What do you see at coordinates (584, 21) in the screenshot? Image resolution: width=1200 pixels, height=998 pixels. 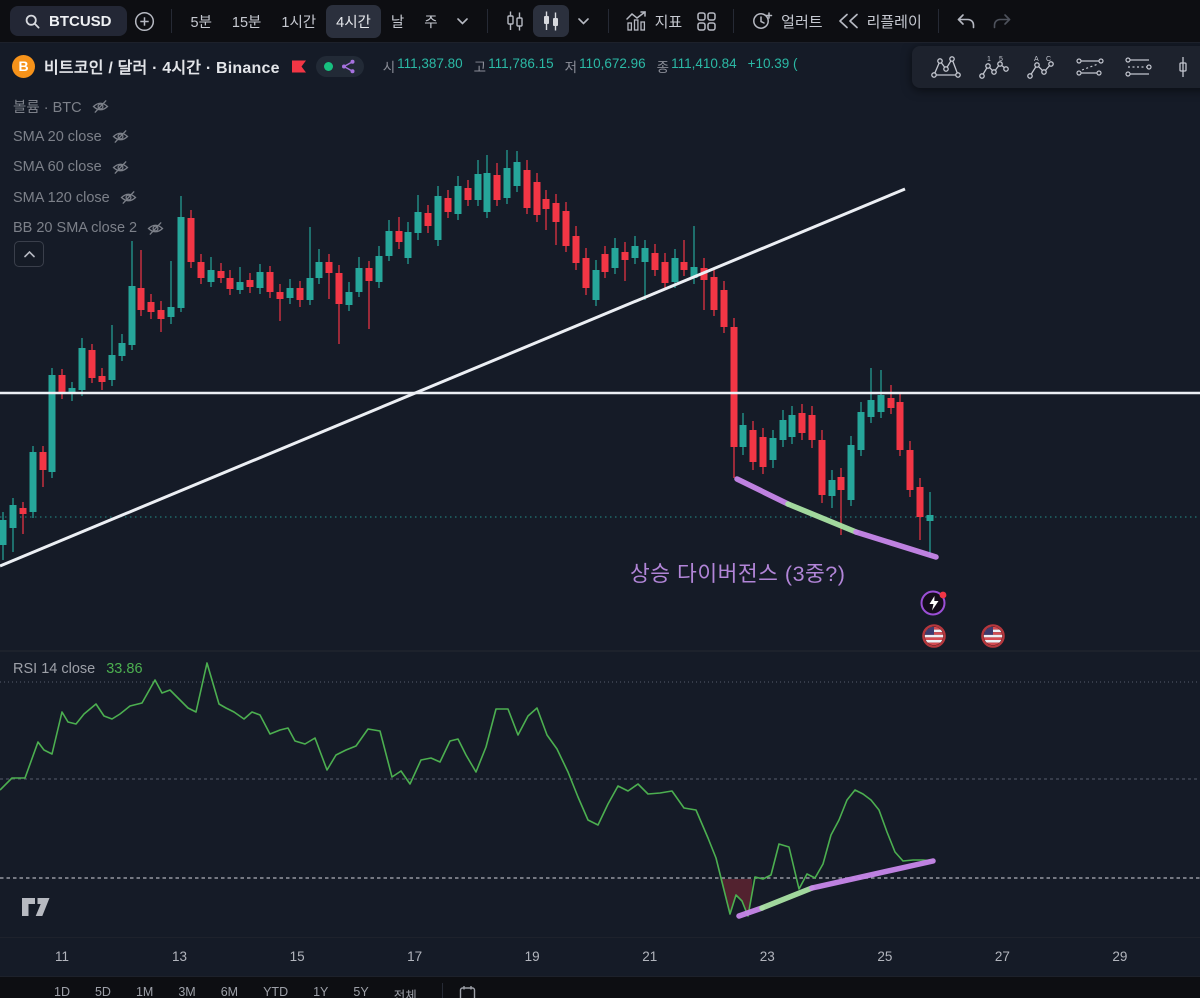 I see `chart-style-menu-button` at bounding box center [584, 21].